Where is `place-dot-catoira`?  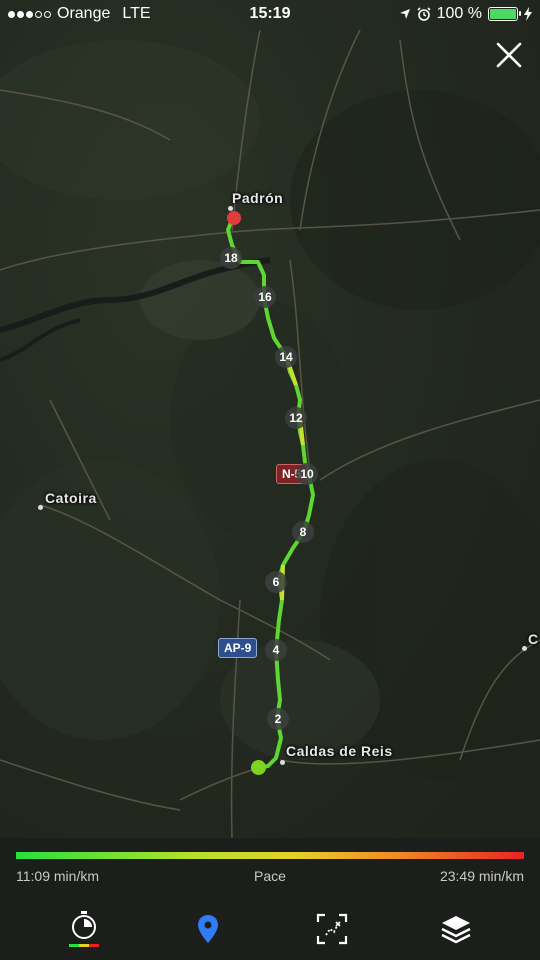
place-dot-catoira is located at coordinates (40, 507).